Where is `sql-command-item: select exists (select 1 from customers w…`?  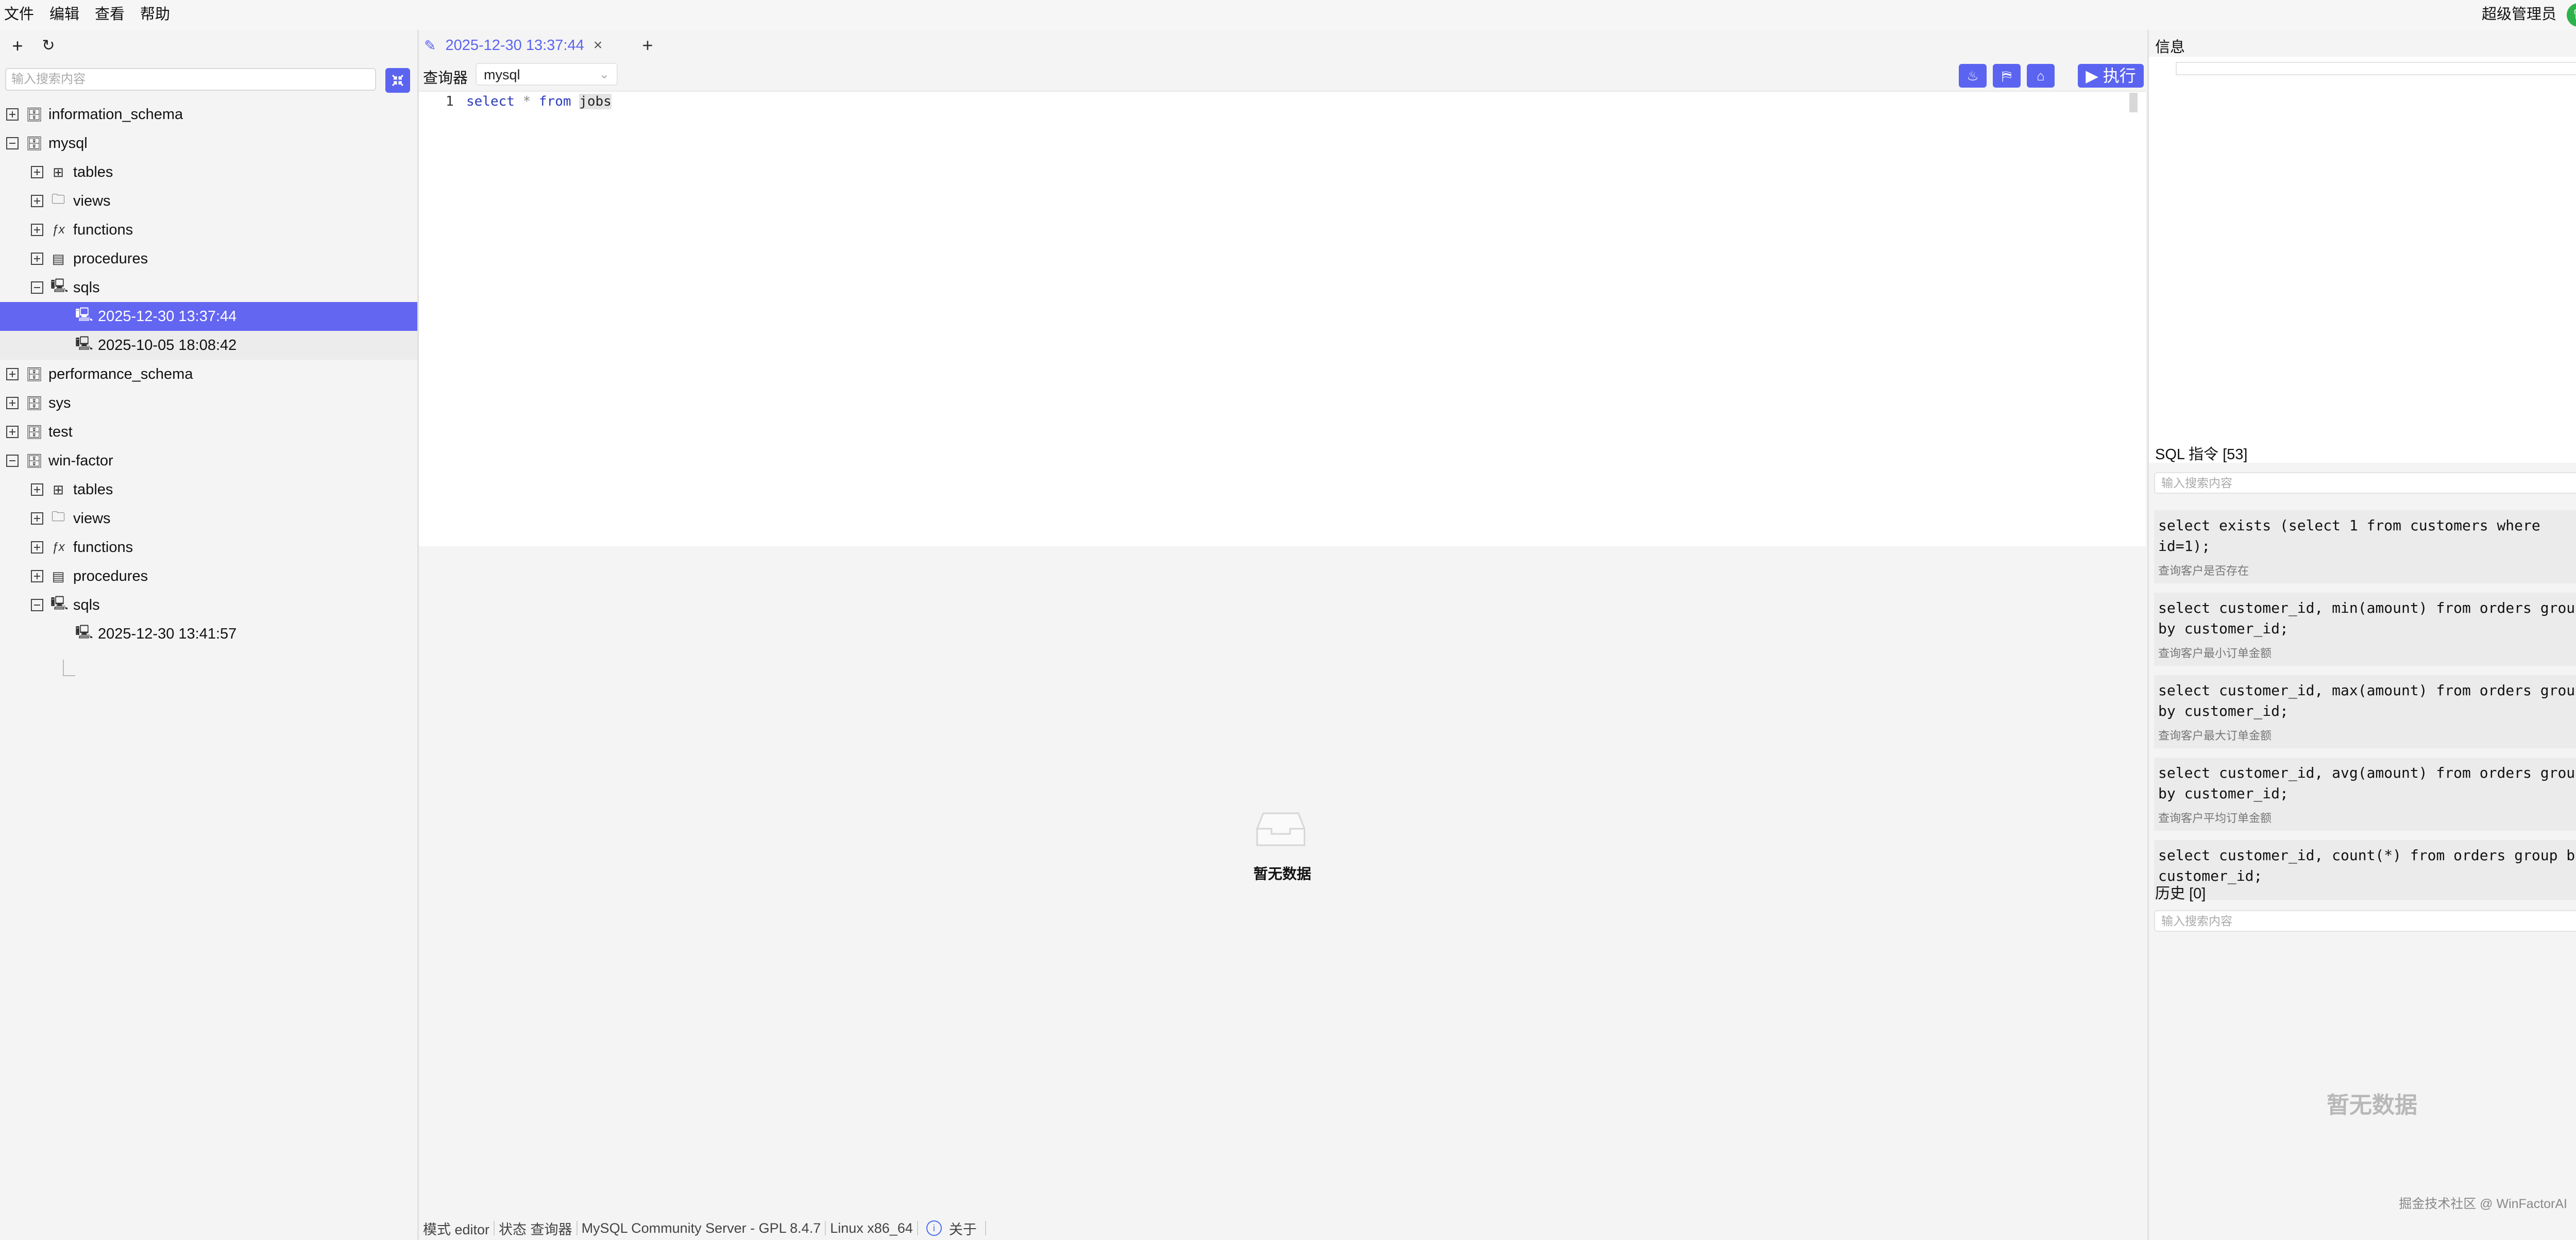
sql-command-item: select exists (select 1 from customers w… is located at coordinates (2365, 546).